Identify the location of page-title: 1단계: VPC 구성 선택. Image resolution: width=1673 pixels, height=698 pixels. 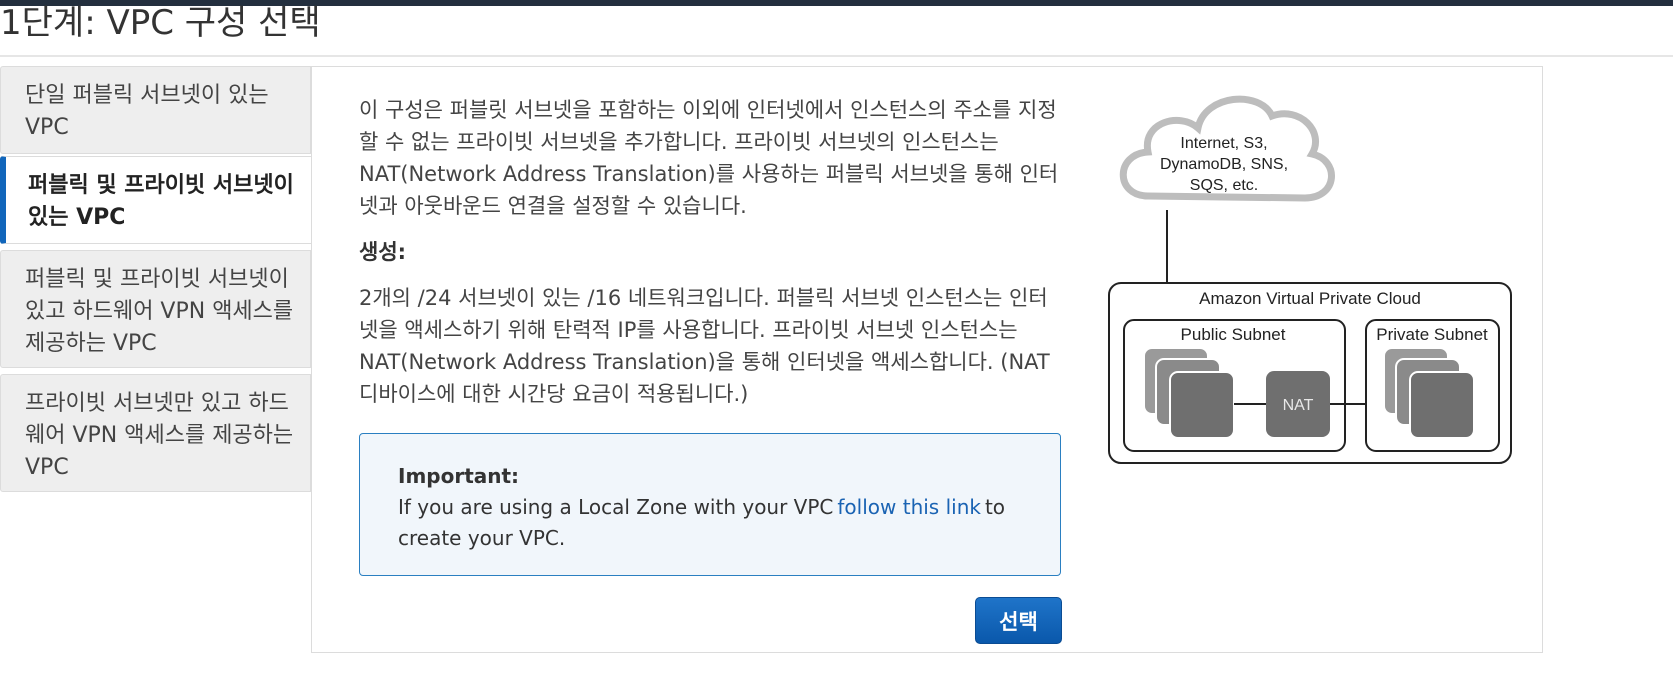
(160, 23).